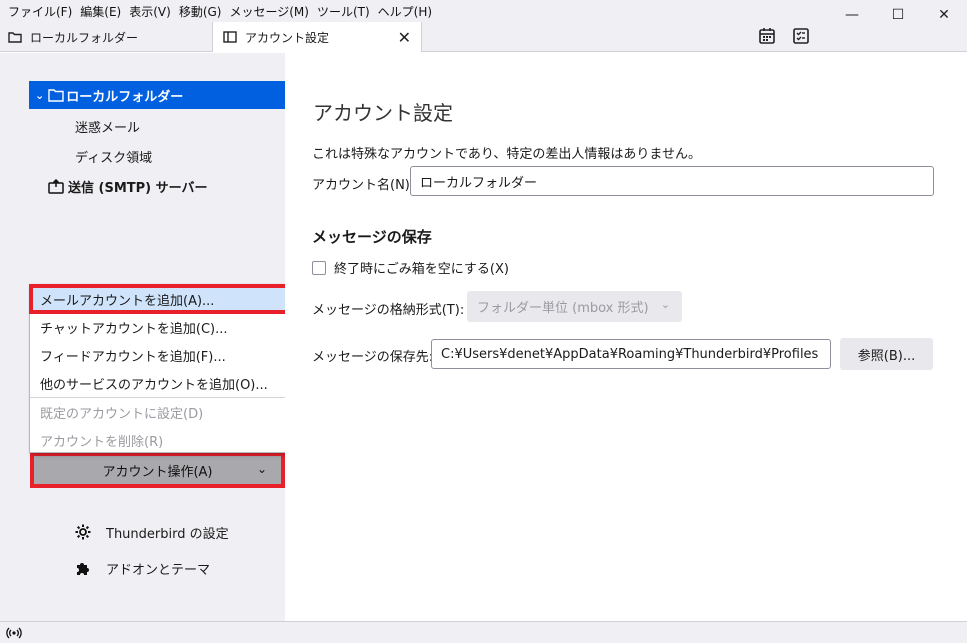 This screenshot has height=643, width=967. What do you see at coordinates (767, 36) in the screenshot?
I see `calendar-icon` at bounding box center [767, 36].